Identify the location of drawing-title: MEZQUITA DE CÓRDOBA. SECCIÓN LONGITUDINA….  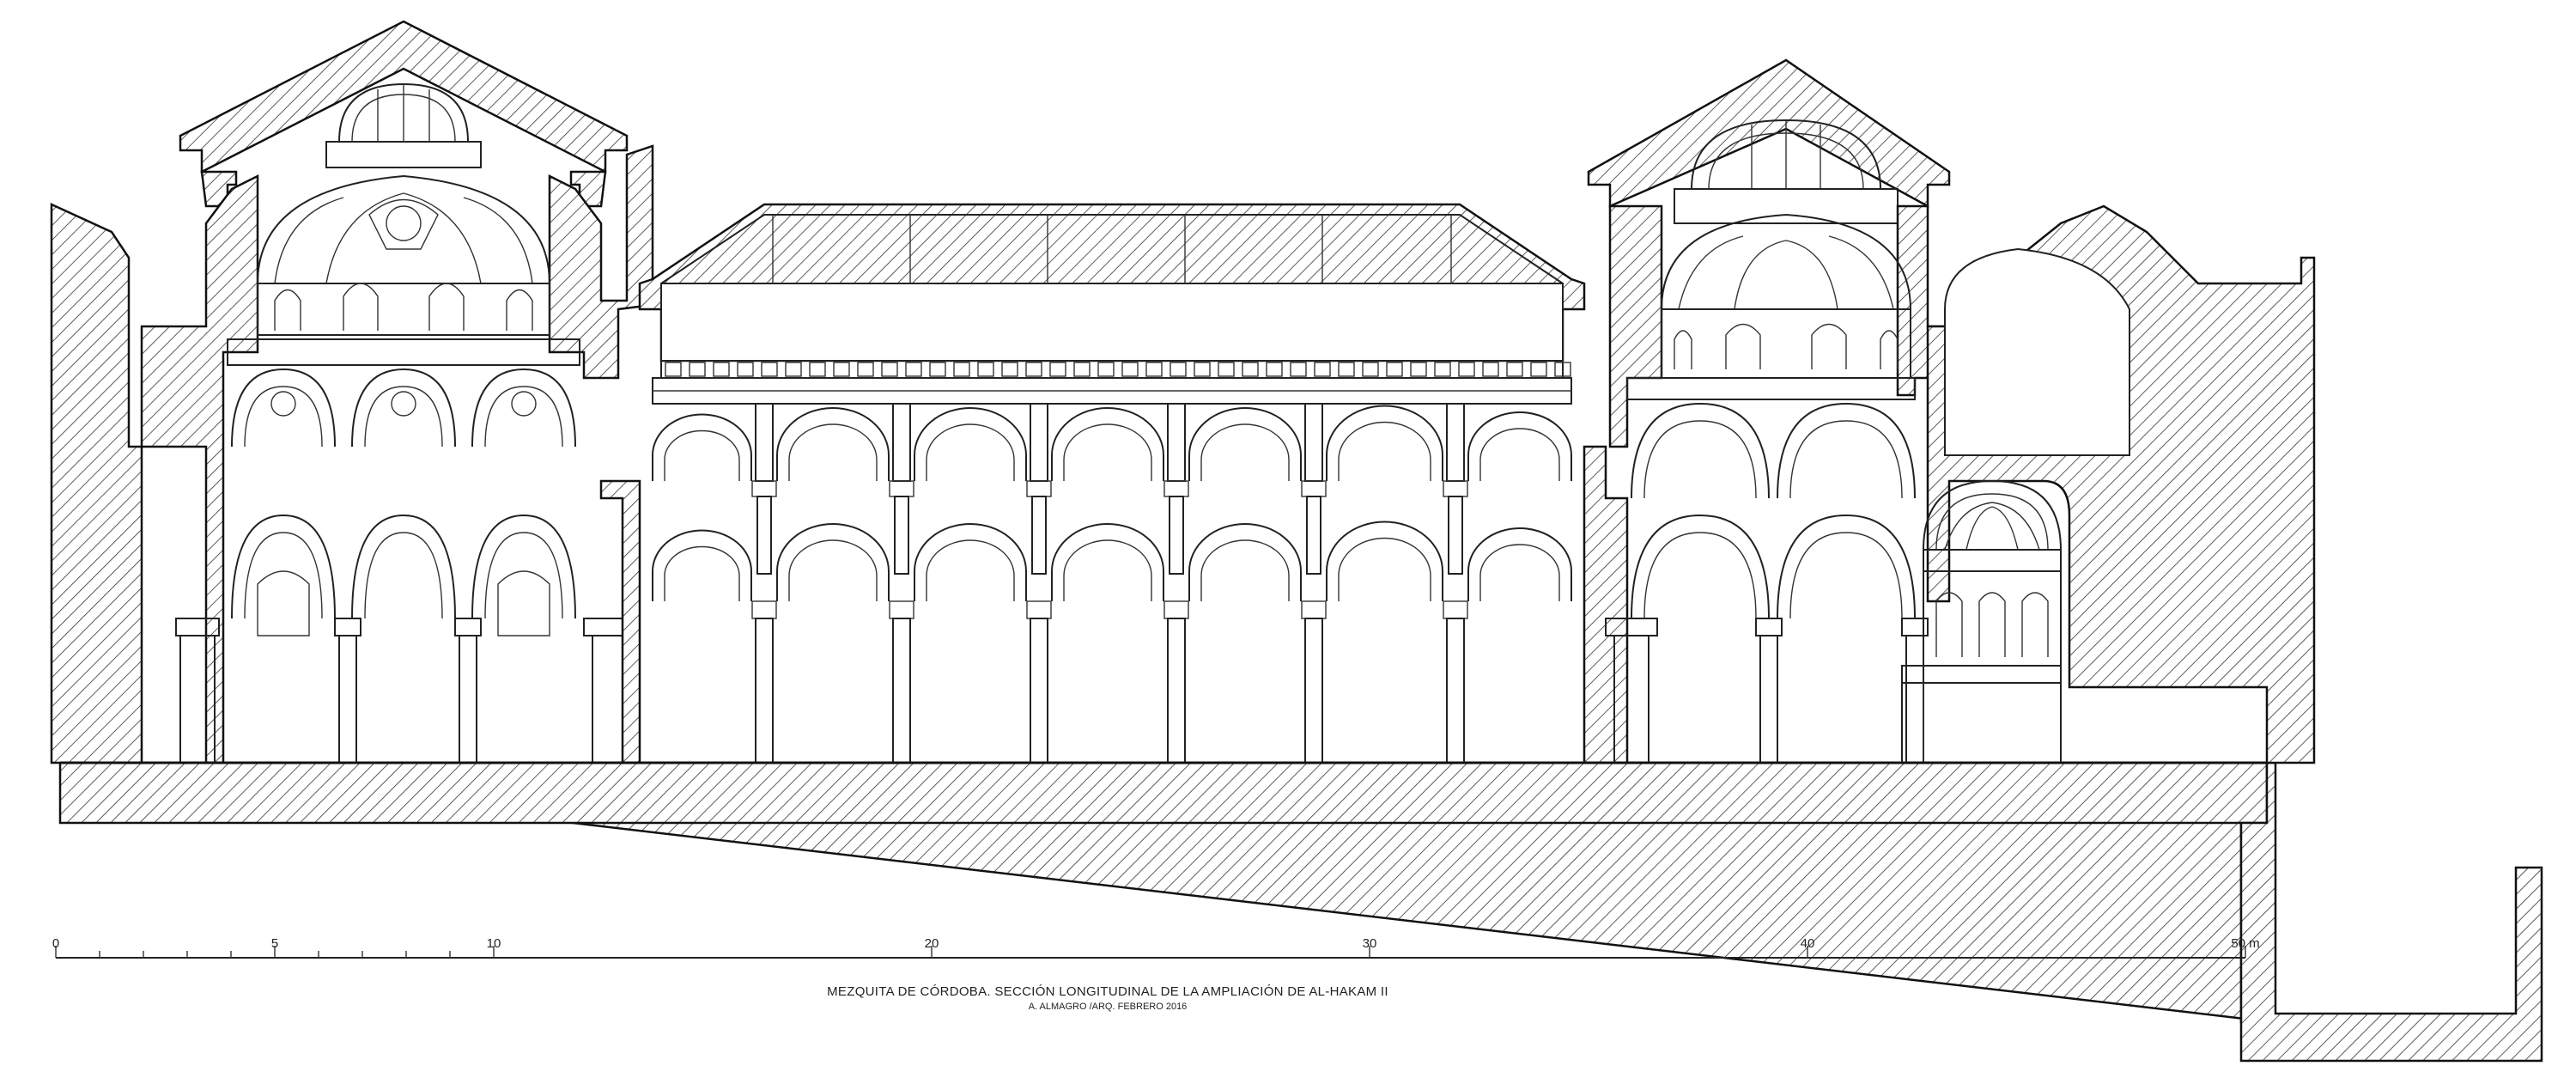
(1107, 991).